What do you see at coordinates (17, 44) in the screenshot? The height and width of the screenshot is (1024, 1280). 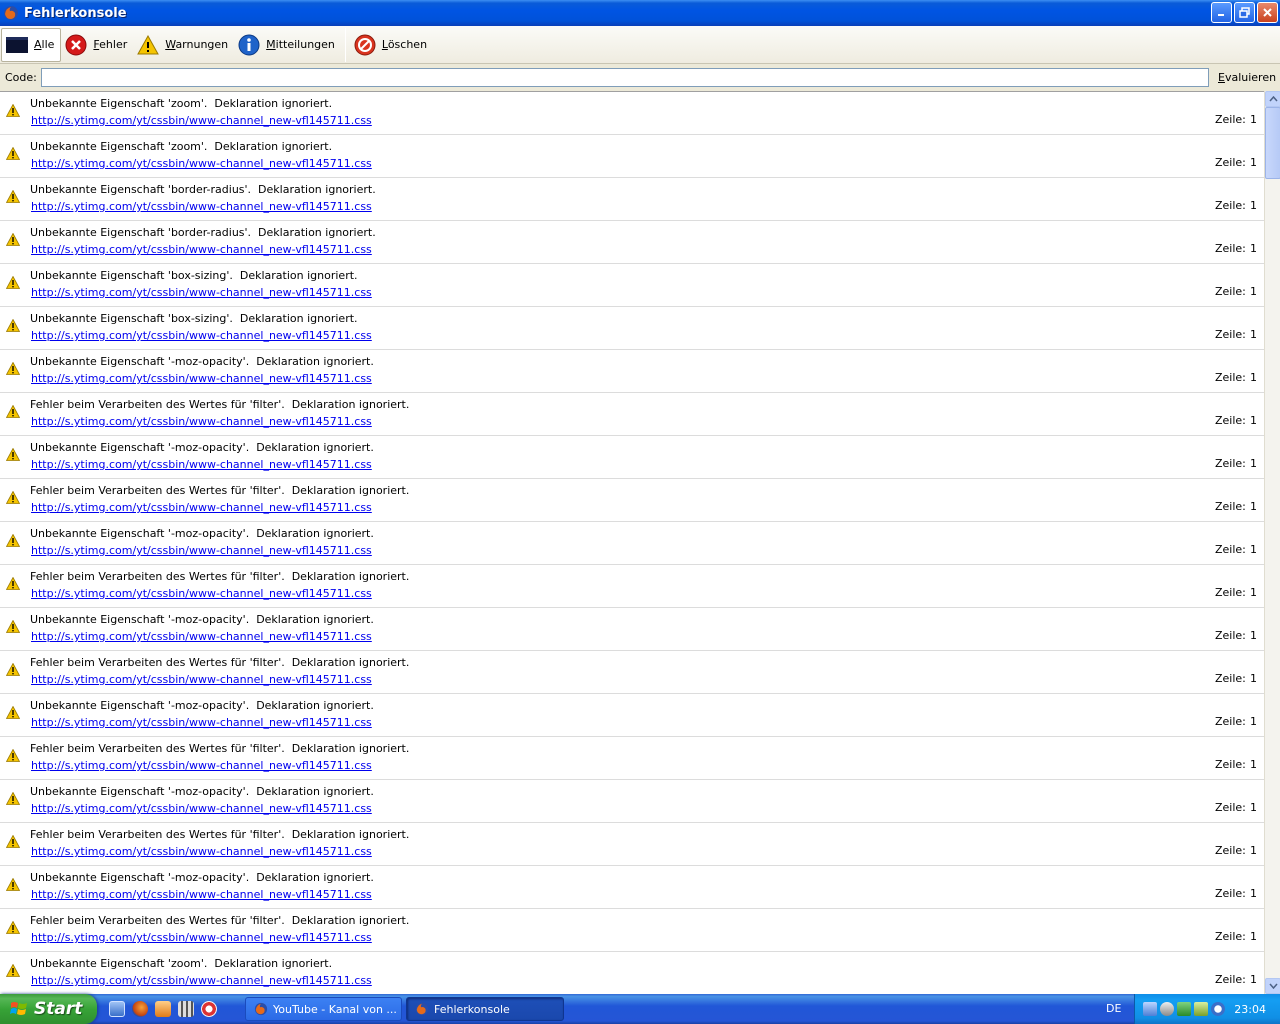 I see `console-icon` at bounding box center [17, 44].